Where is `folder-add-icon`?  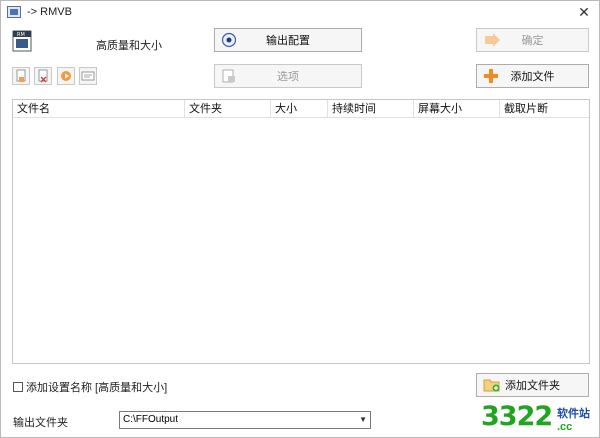
folder-add-icon is located at coordinates (491, 385).